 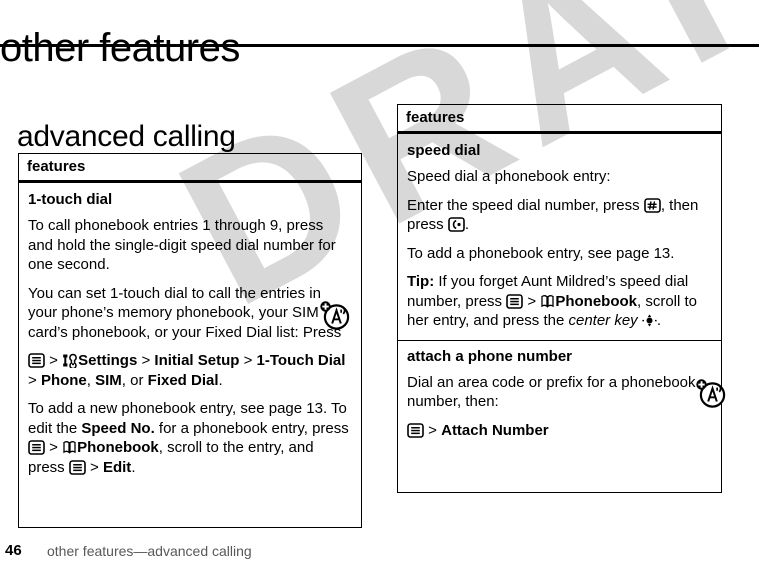 What do you see at coordinates (183, 380) in the screenshot?
I see `fixed-dial-option-label: Fixed Dial` at bounding box center [183, 380].